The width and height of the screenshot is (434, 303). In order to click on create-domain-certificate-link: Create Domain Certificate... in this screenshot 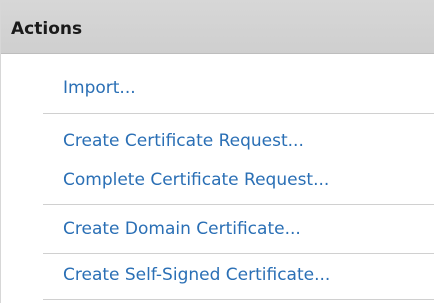, I will do `click(182, 229)`.